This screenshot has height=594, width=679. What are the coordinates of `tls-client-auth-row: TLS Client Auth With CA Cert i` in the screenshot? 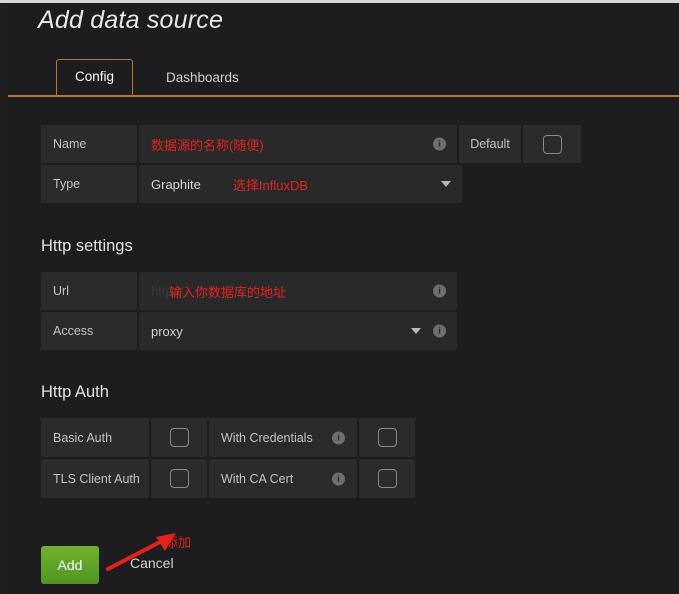 It's located at (351, 478).